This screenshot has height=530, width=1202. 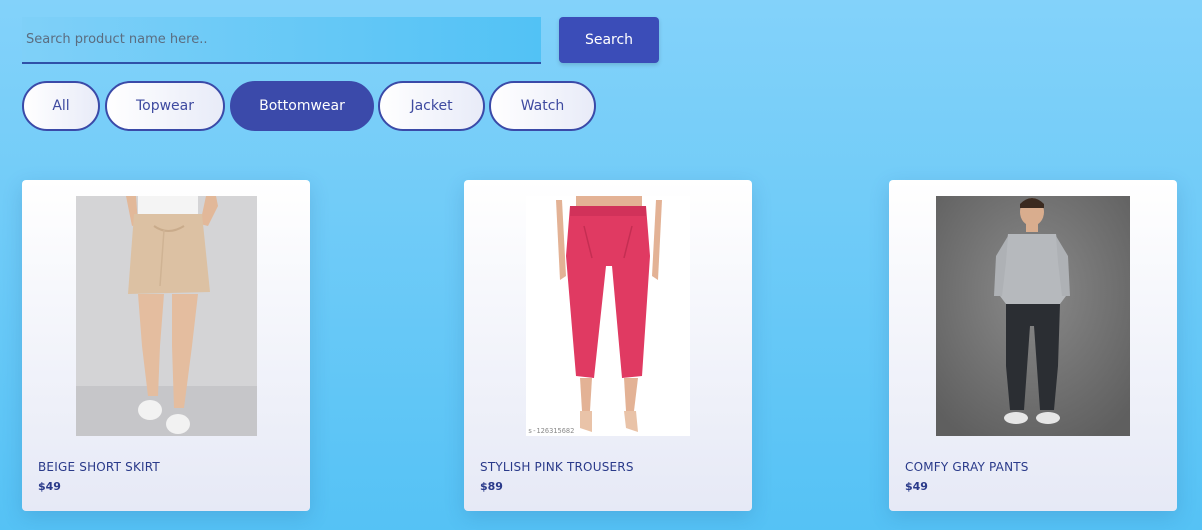 I want to click on product-name: COMFY GRAY PANTS, so click(x=967, y=467).